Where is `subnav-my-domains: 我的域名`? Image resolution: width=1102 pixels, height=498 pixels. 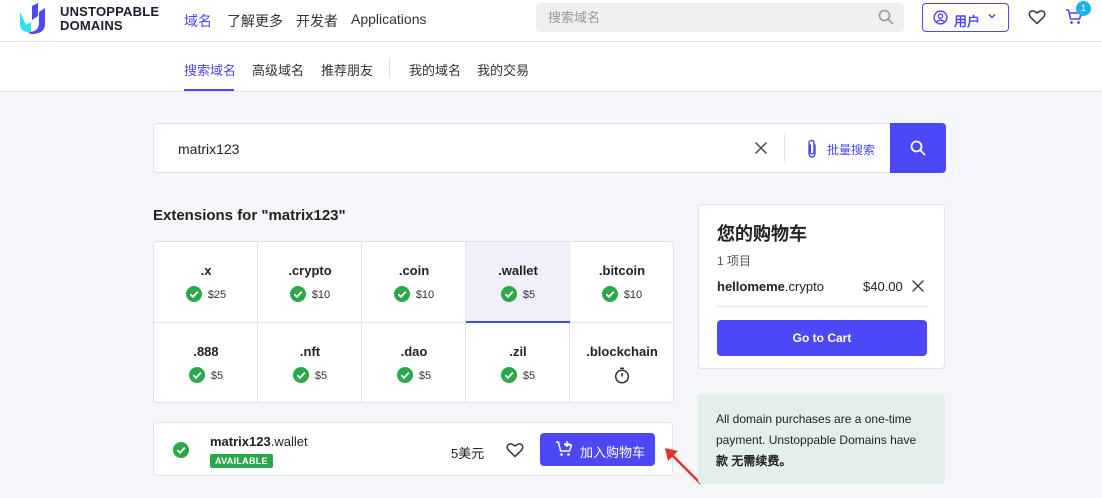
subnav-my-domains: 我的域名 is located at coordinates (435, 69).